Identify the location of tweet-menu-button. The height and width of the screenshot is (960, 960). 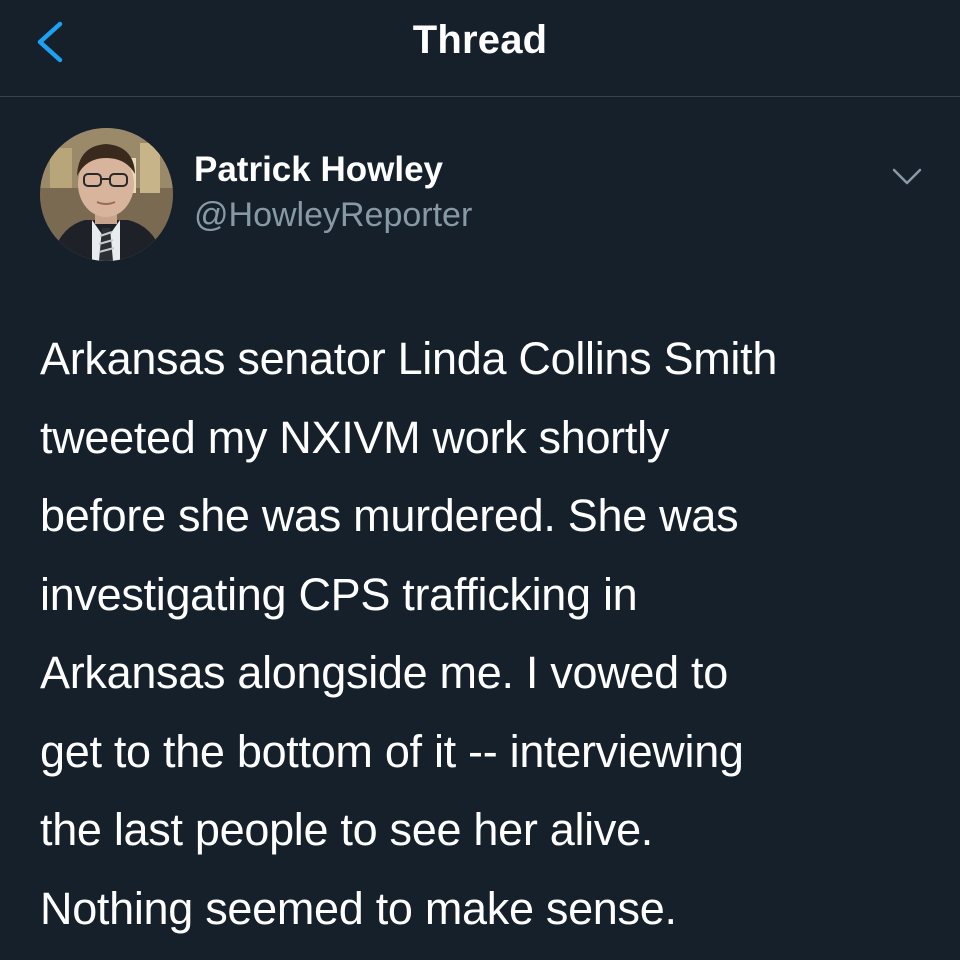
(907, 177).